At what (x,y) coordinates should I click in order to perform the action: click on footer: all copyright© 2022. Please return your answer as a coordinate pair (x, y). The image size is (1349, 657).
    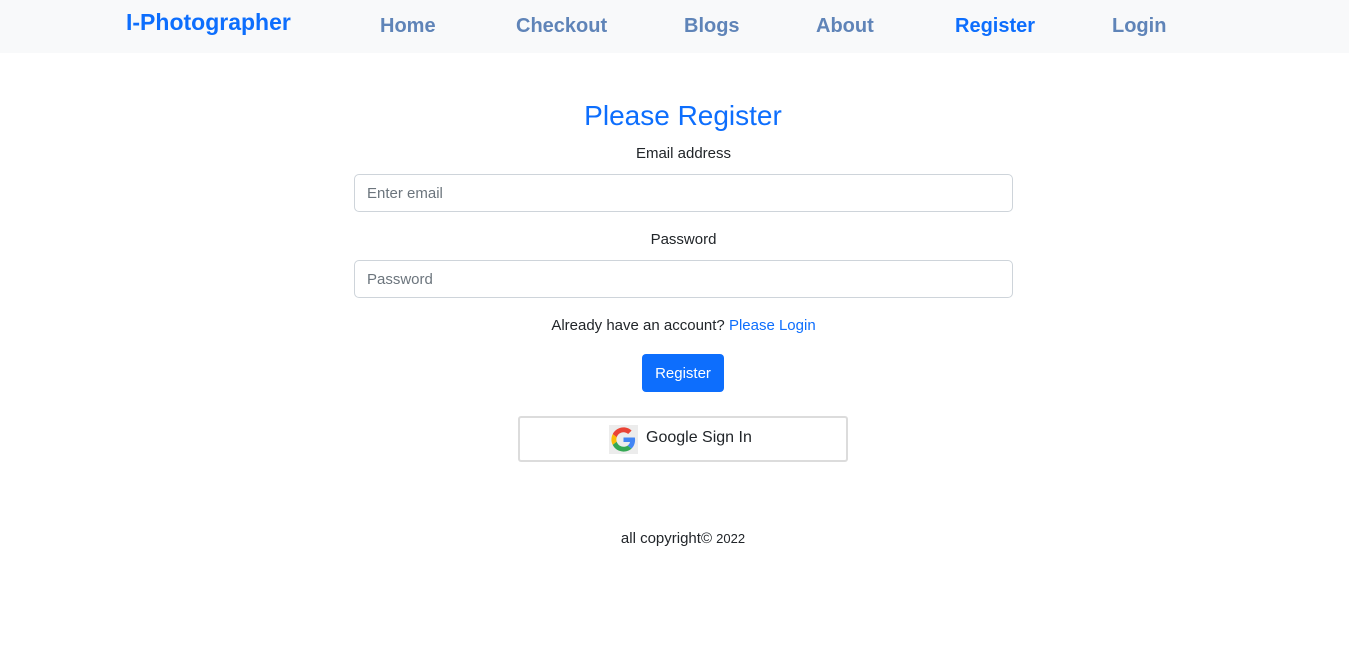
    Looking at the image, I should click on (674, 538).